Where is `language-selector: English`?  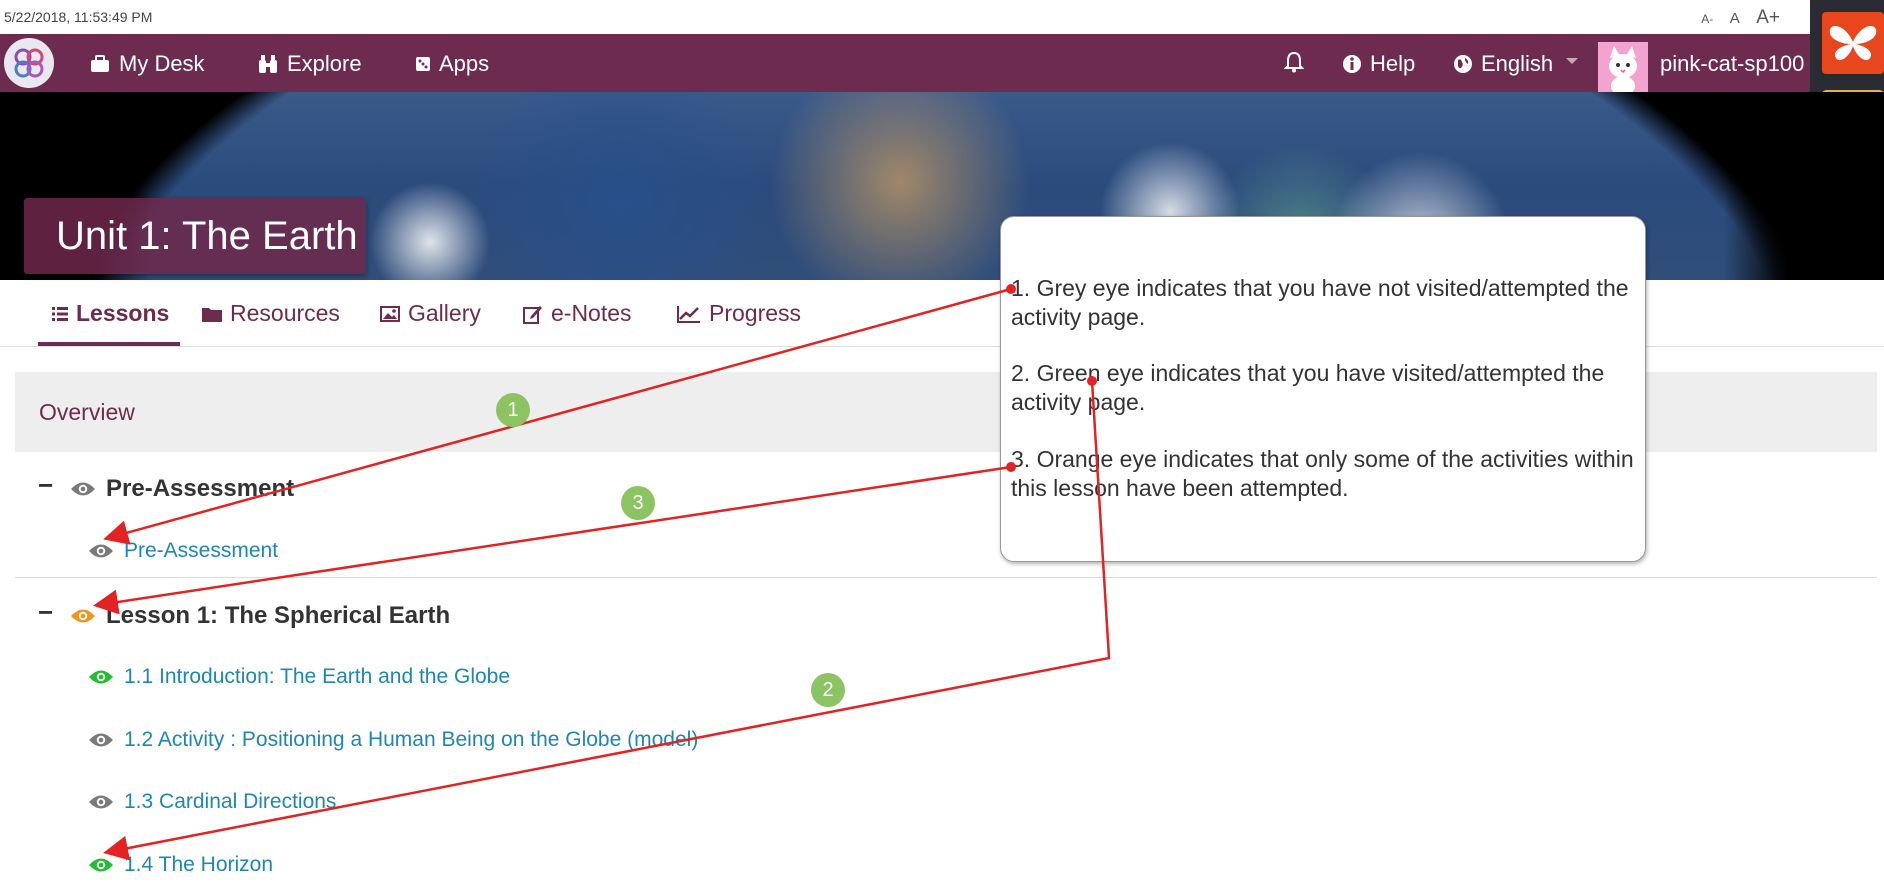 language-selector: English is located at coordinates (1503, 64).